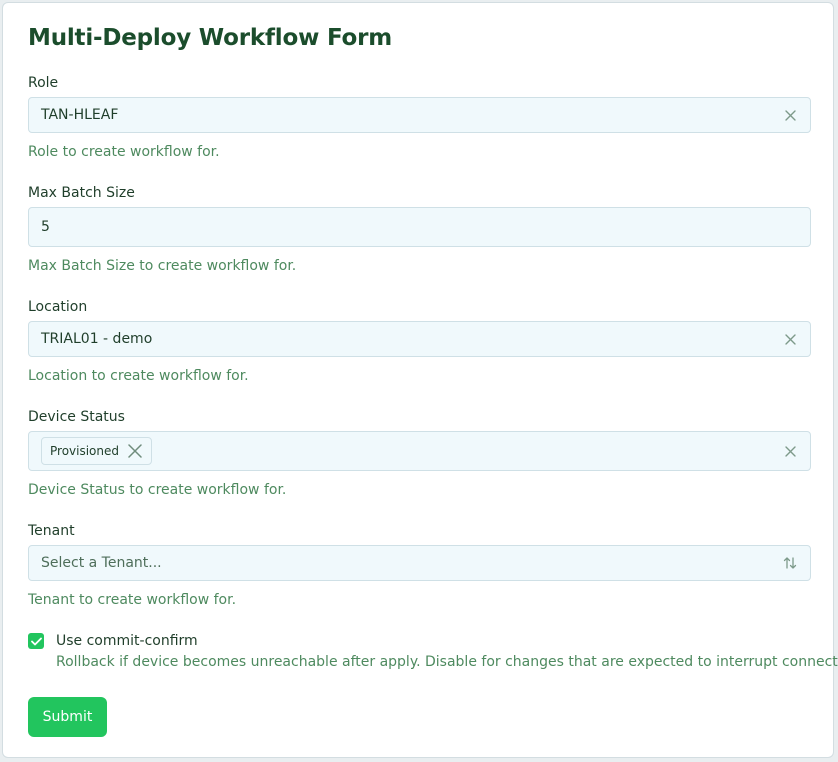 The width and height of the screenshot is (838, 762). I want to click on role-value: TAN-HLEAF, so click(80, 115).